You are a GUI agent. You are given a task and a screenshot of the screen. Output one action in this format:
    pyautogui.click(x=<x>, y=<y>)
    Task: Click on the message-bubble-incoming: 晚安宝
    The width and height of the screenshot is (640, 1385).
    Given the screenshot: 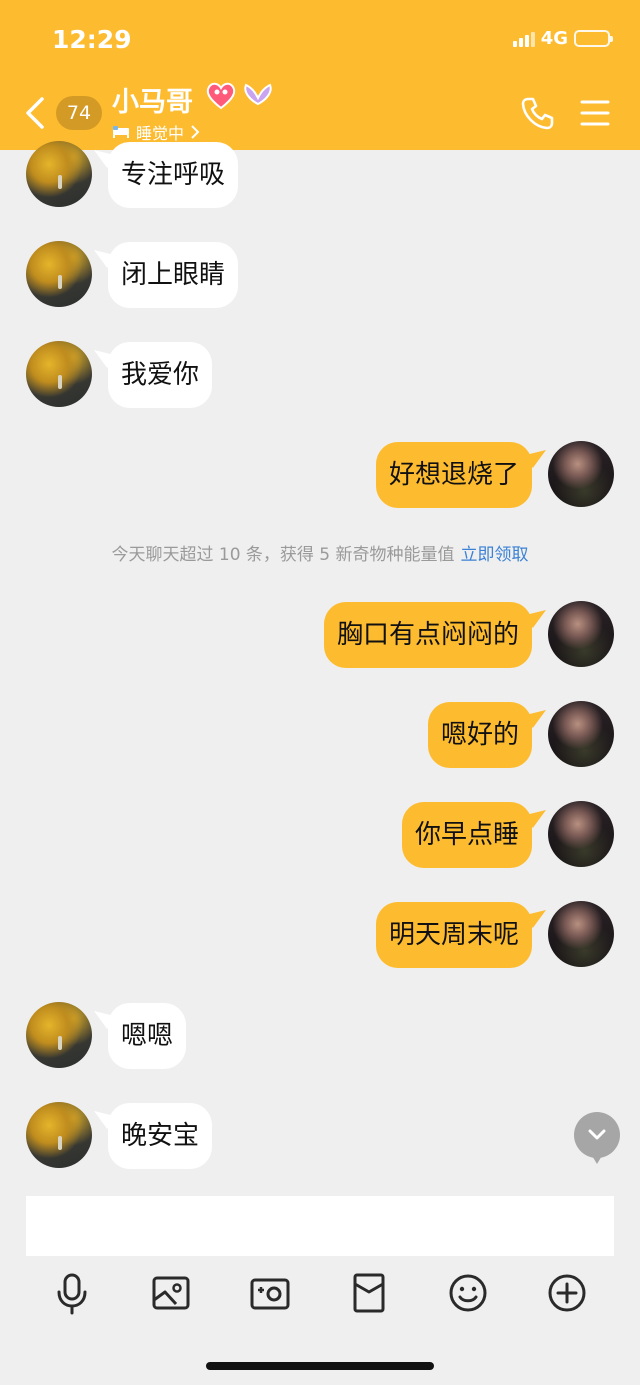 What is the action you would take?
    pyautogui.click(x=160, y=1136)
    